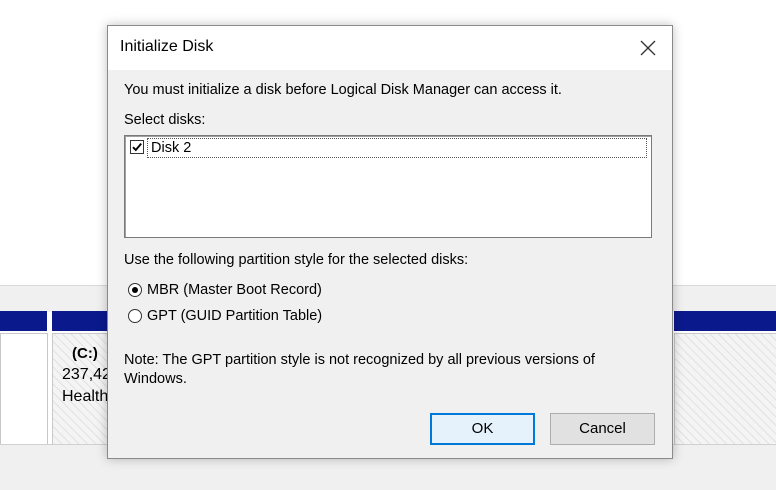 This screenshot has height=490, width=776. Describe the element at coordinates (165, 120) in the screenshot. I see `select-disks-label: Select disks:` at that location.